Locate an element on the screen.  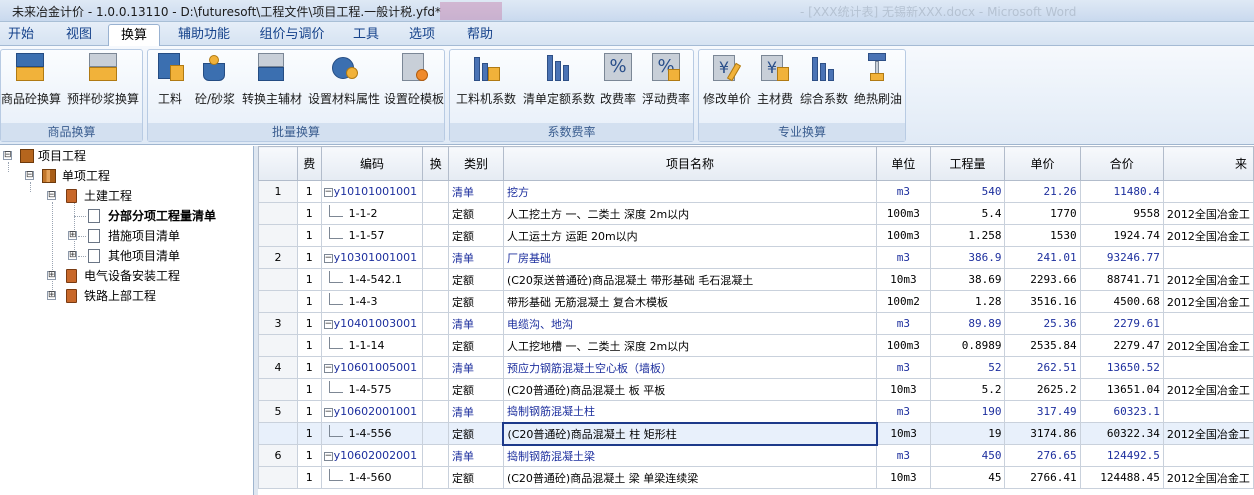
unit-price-cell: 317.49 is located at coordinates (1042, 411).